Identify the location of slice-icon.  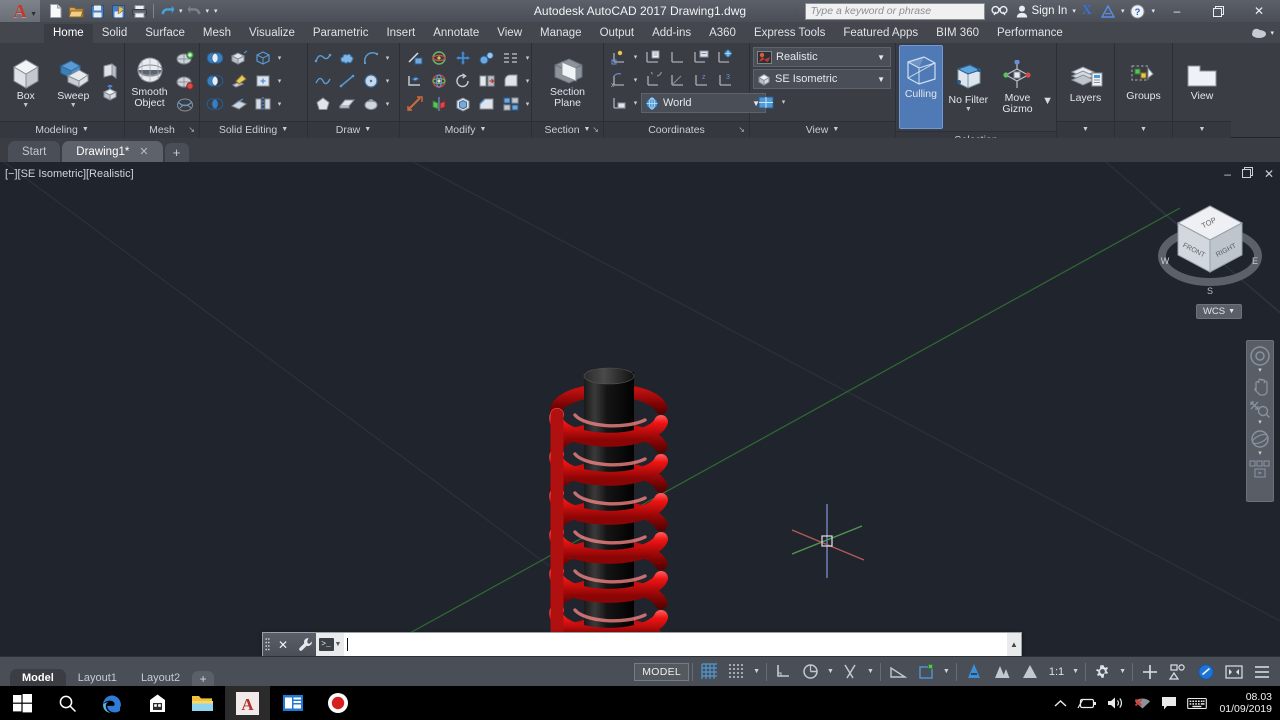
(262, 104).